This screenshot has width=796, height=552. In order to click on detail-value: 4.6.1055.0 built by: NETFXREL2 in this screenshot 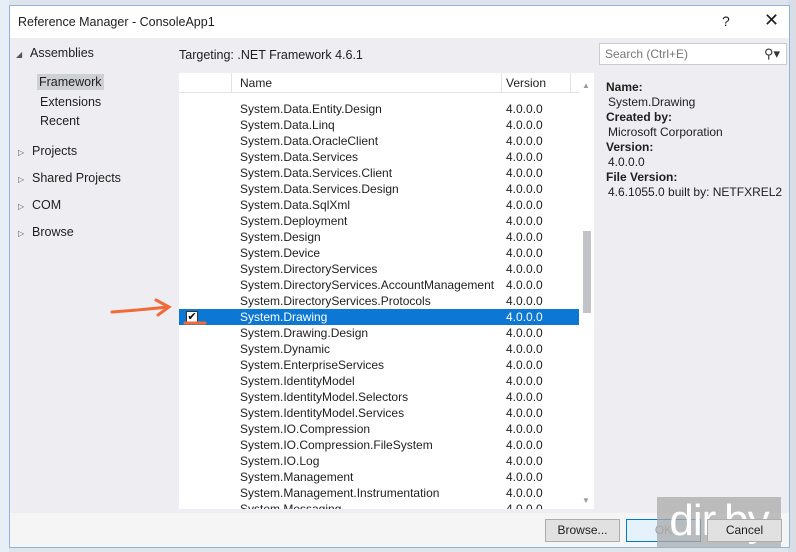, I will do `click(695, 192)`.